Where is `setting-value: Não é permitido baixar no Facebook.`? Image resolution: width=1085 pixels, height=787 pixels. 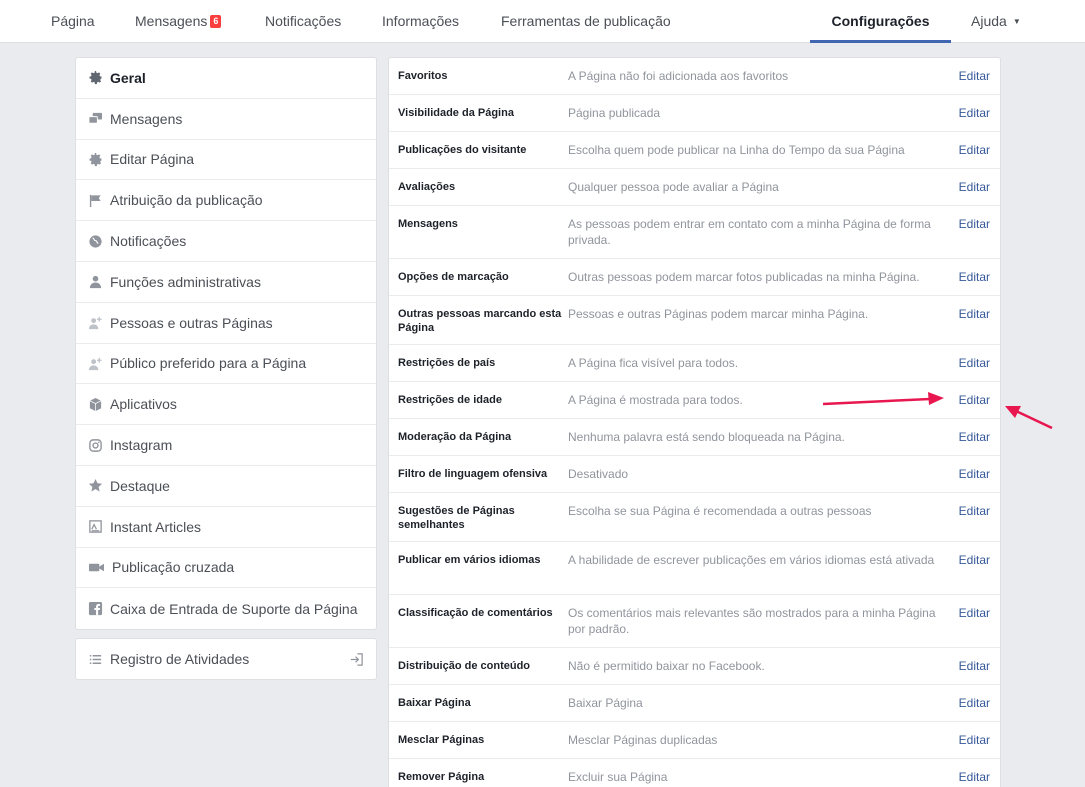
setting-value: Não é permitido baixar no Facebook. is located at coordinates (666, 666).